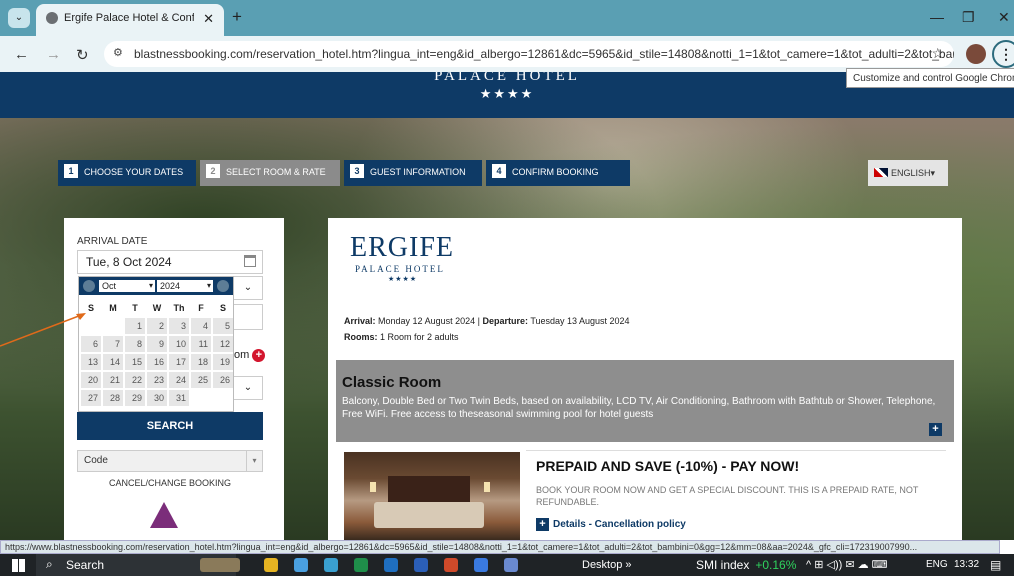  What do you see at coordinates (135, 380) in the screenshot?
I see `calendar-day: 22` at bounding box center [135, 380].